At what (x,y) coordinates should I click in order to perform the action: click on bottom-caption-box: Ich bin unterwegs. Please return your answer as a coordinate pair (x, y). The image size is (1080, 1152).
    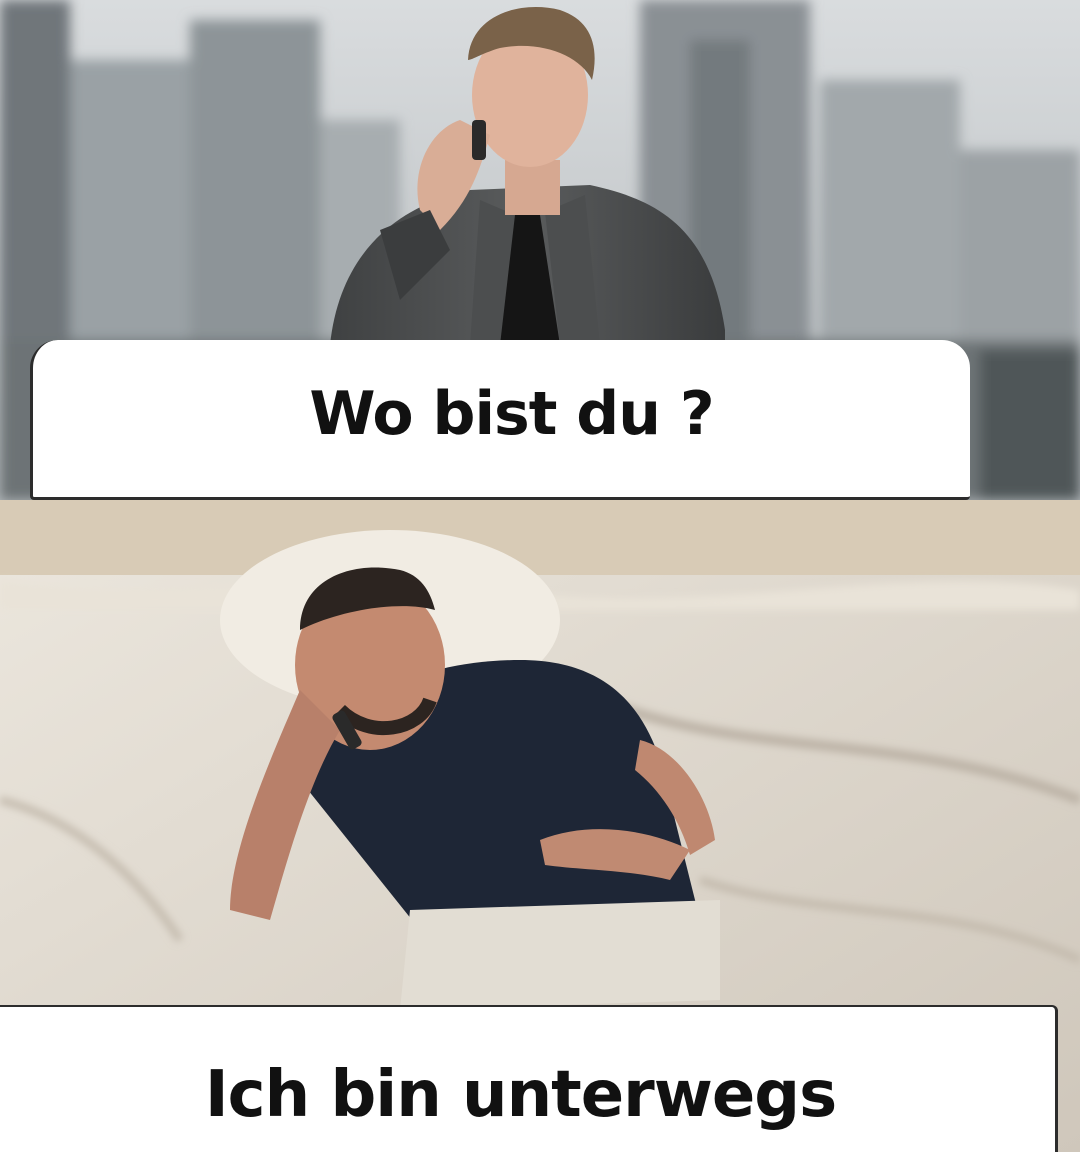
    Looking at the image, I should click on (529, 1078).